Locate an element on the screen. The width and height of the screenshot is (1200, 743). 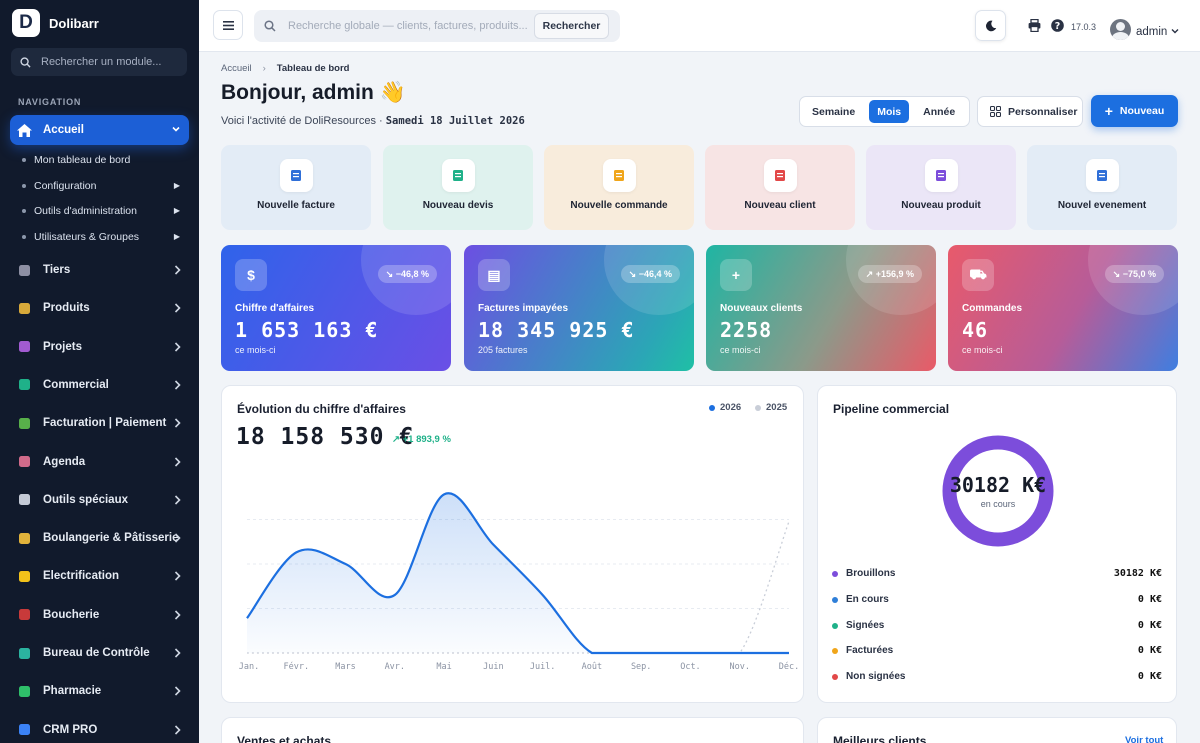
pipeline-value: 0 K€ is located at coordinates (1149, 676).